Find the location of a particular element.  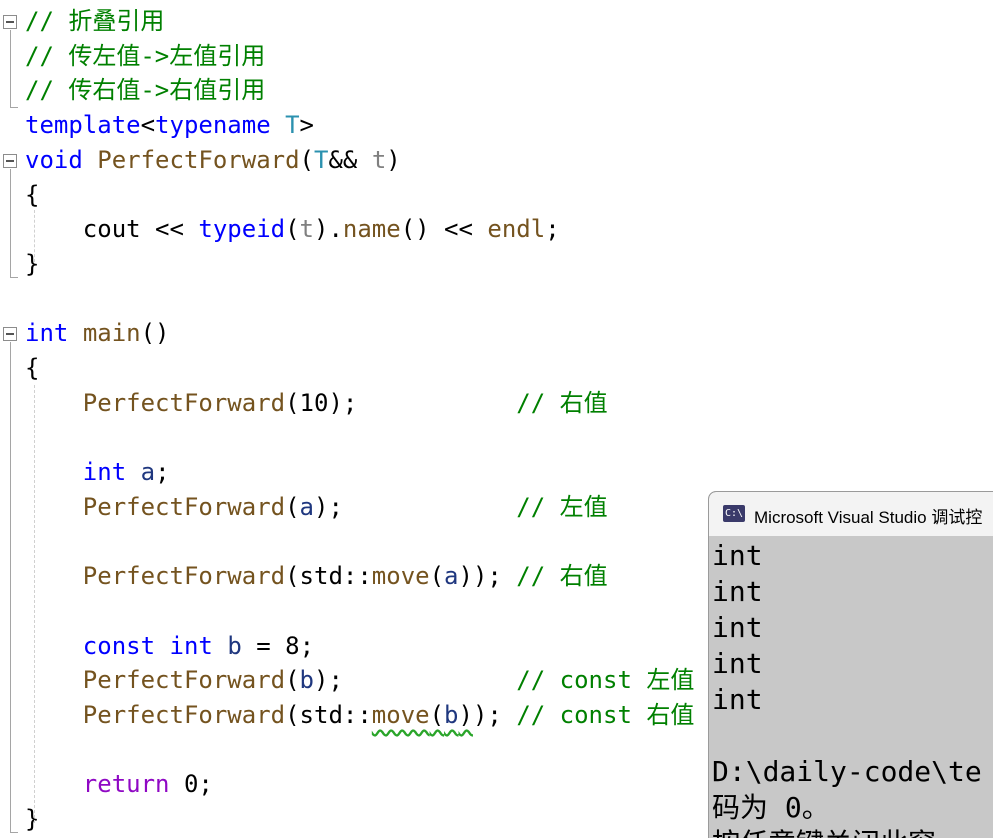

code-text: PerfectForward(std::move(a)); // 右值 is located at coordinates (316, 576).